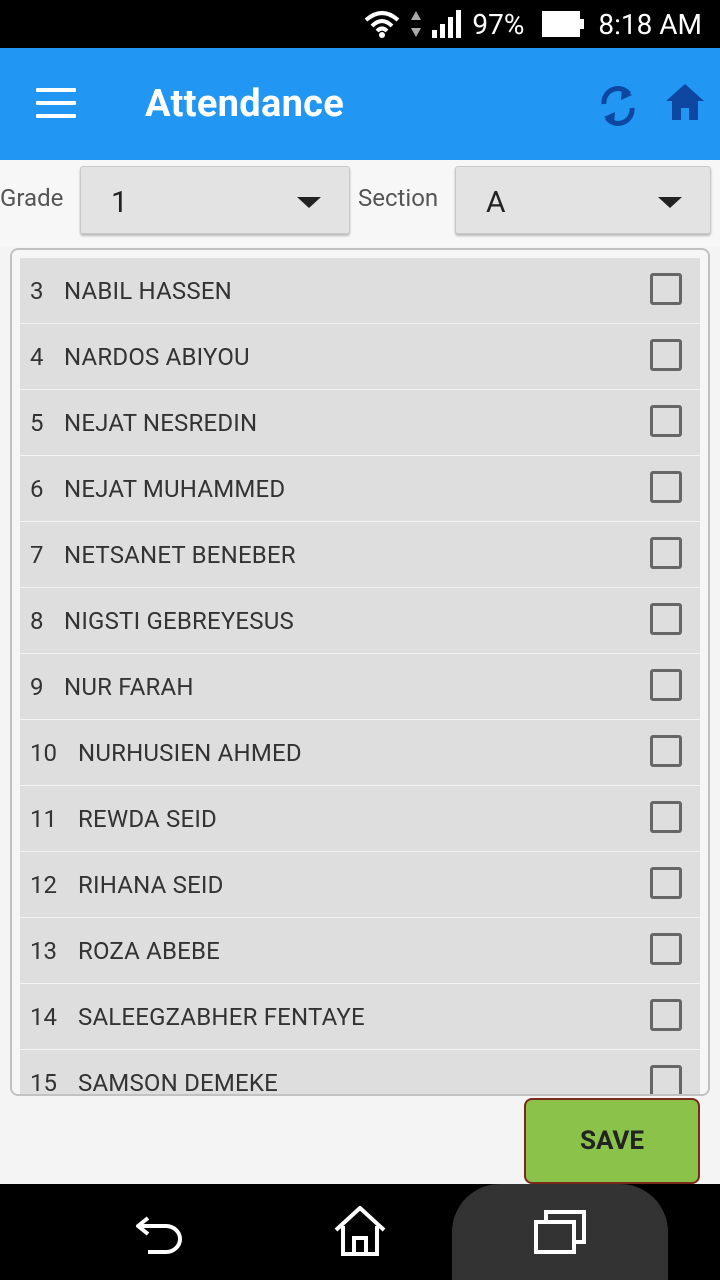  I want to click on roll-number: 15, so click(43, 1082).